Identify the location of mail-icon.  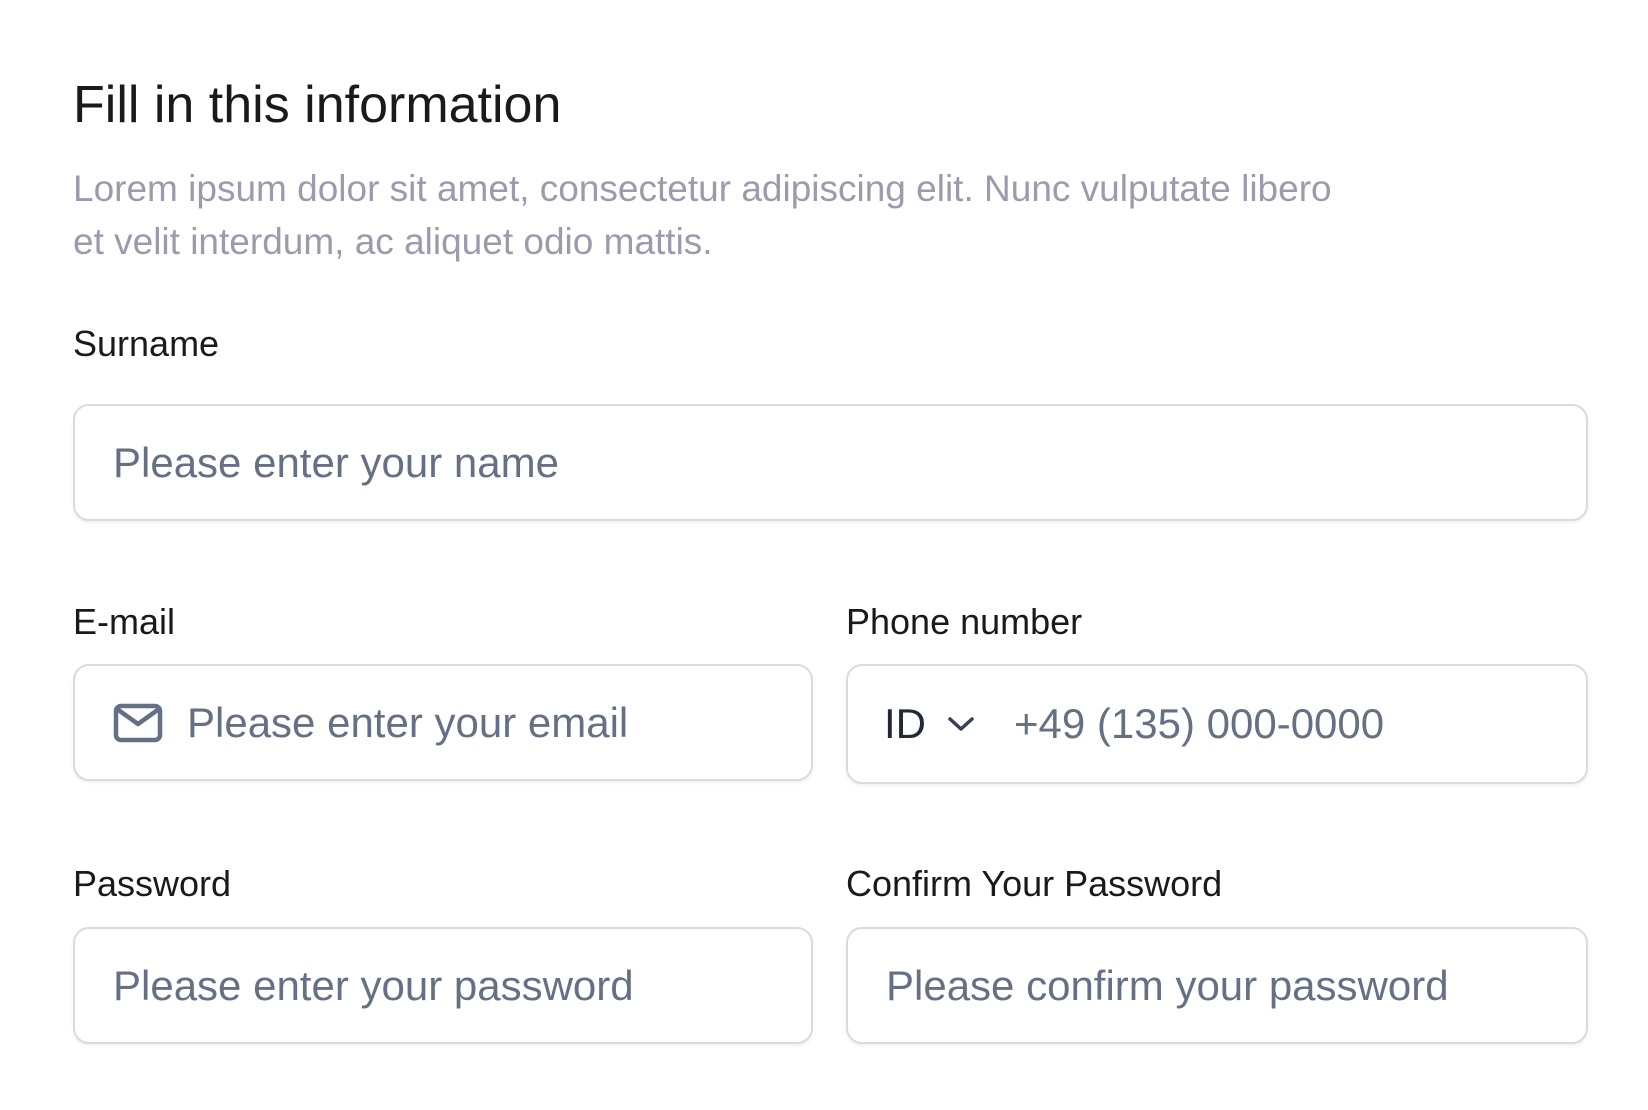
(138, 722).